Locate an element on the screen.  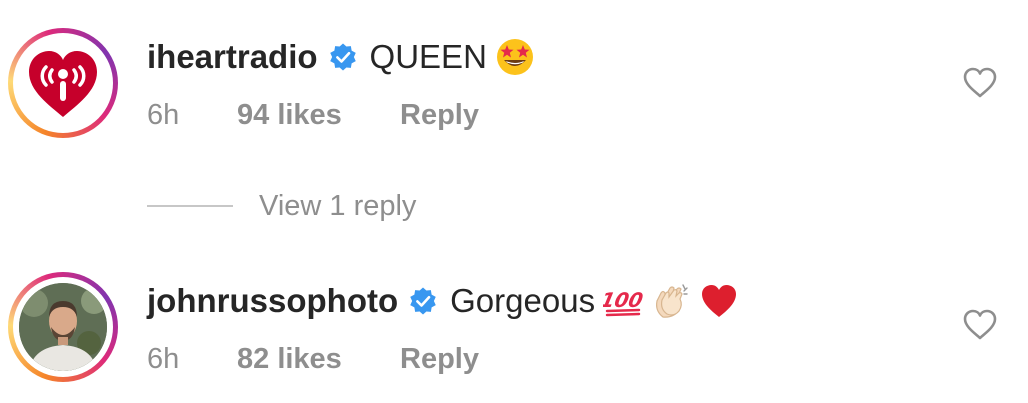
view-replies-divider is located at coordinates (190, 206).